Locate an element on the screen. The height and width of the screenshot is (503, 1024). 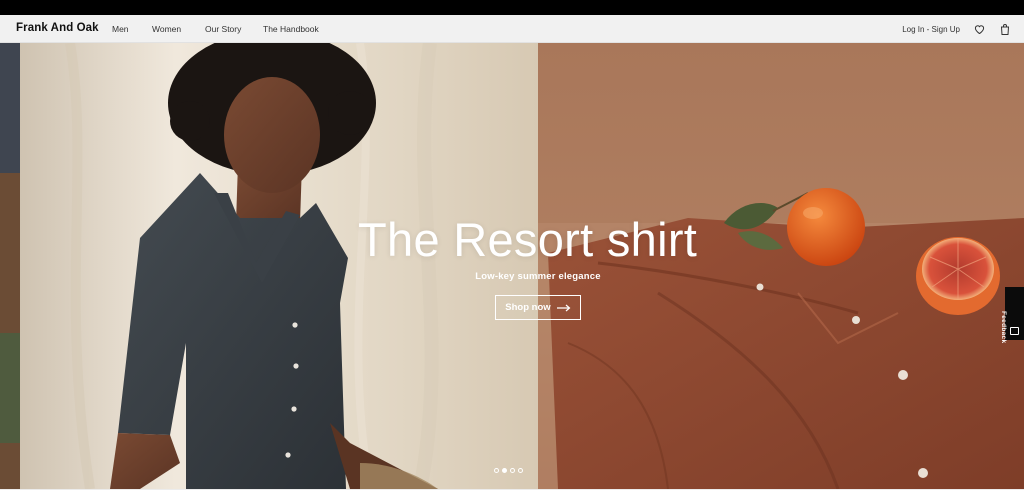
arrow-right-icon is located at coordinates (563, 307).